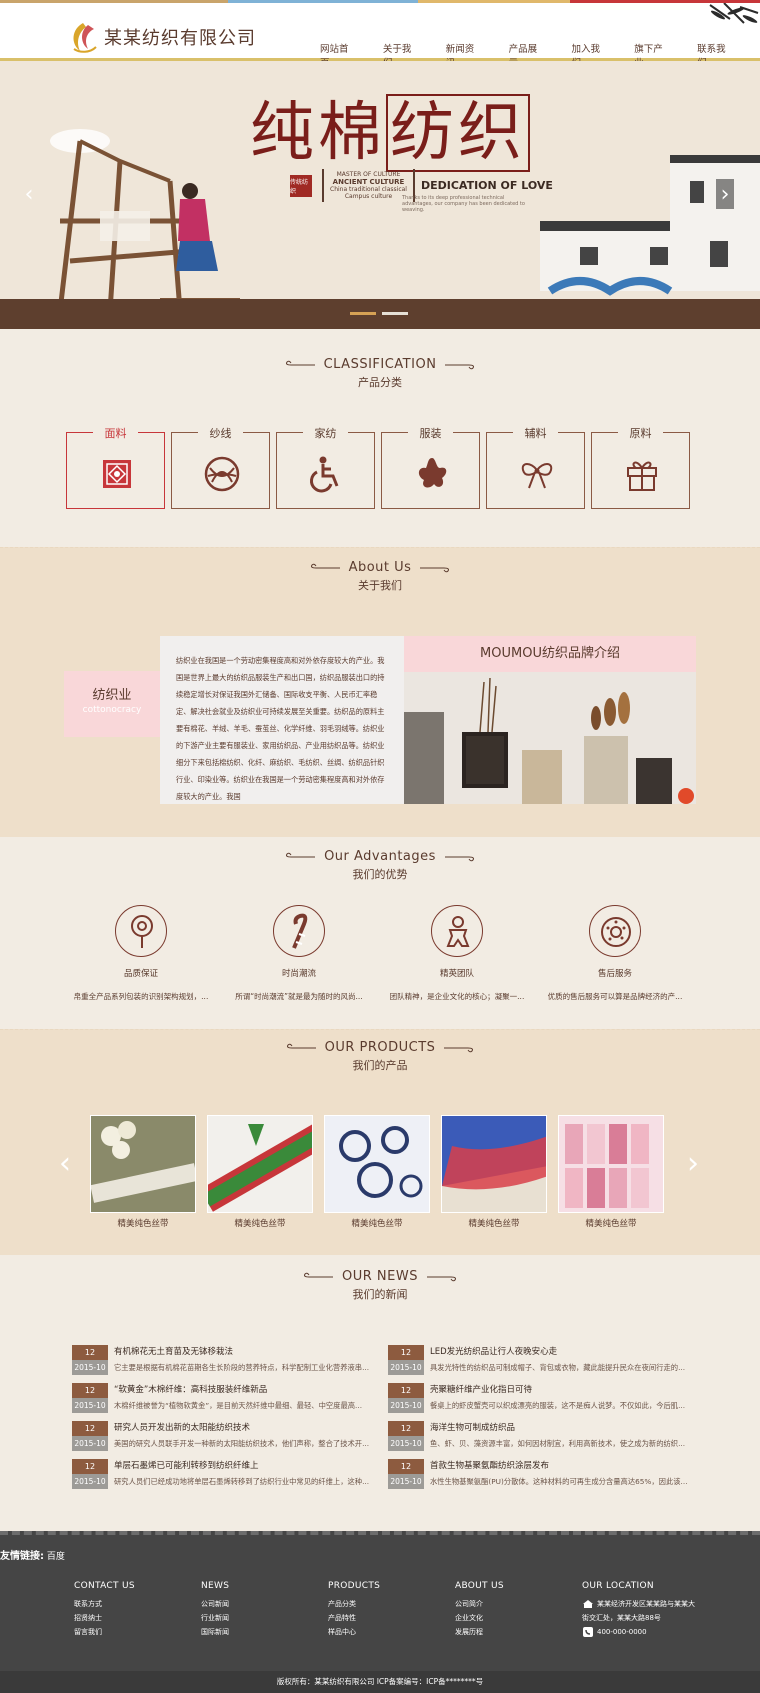  I want to click on footer-link: 联系方式, so click(137, 1604).